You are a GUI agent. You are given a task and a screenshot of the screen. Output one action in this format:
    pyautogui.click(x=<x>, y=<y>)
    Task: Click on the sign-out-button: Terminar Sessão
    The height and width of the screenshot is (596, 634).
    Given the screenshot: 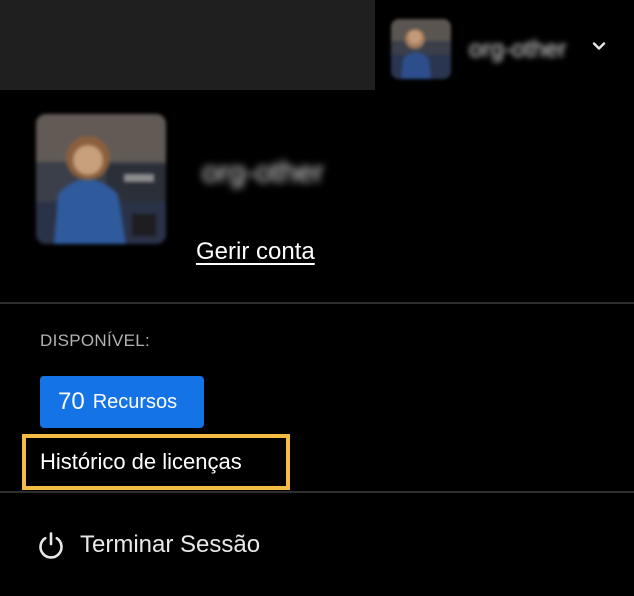 What is the action you would take?
    pyautogui.click(x=148, y=545)
    